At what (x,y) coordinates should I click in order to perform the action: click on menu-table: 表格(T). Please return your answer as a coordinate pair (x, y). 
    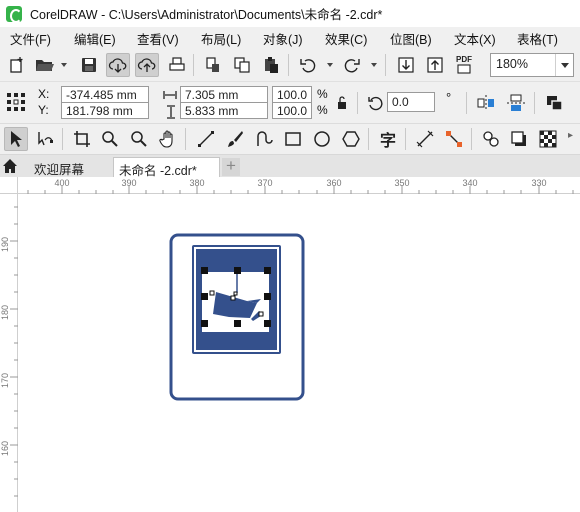
    Looking at the image, I should click on (537, 38).